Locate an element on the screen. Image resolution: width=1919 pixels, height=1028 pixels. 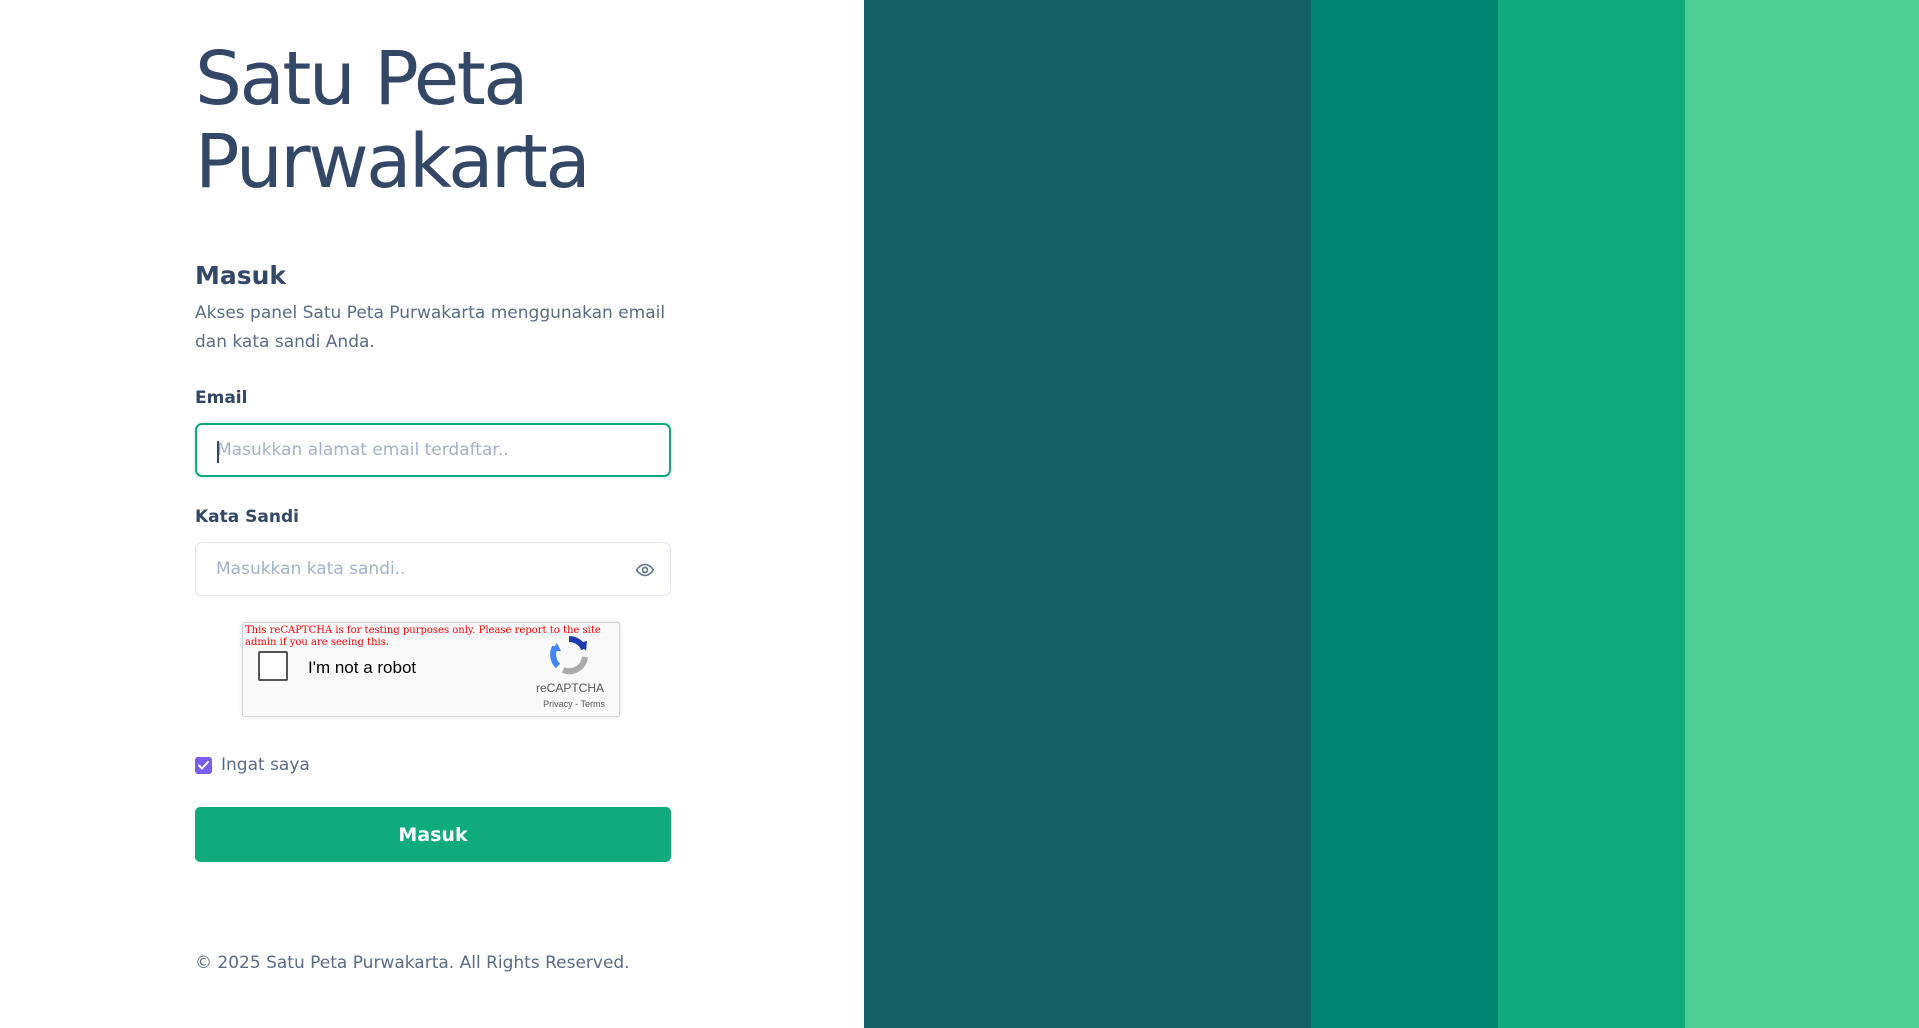
recaptcha-label: I'm not a robot is located at coordinates (362, 667).